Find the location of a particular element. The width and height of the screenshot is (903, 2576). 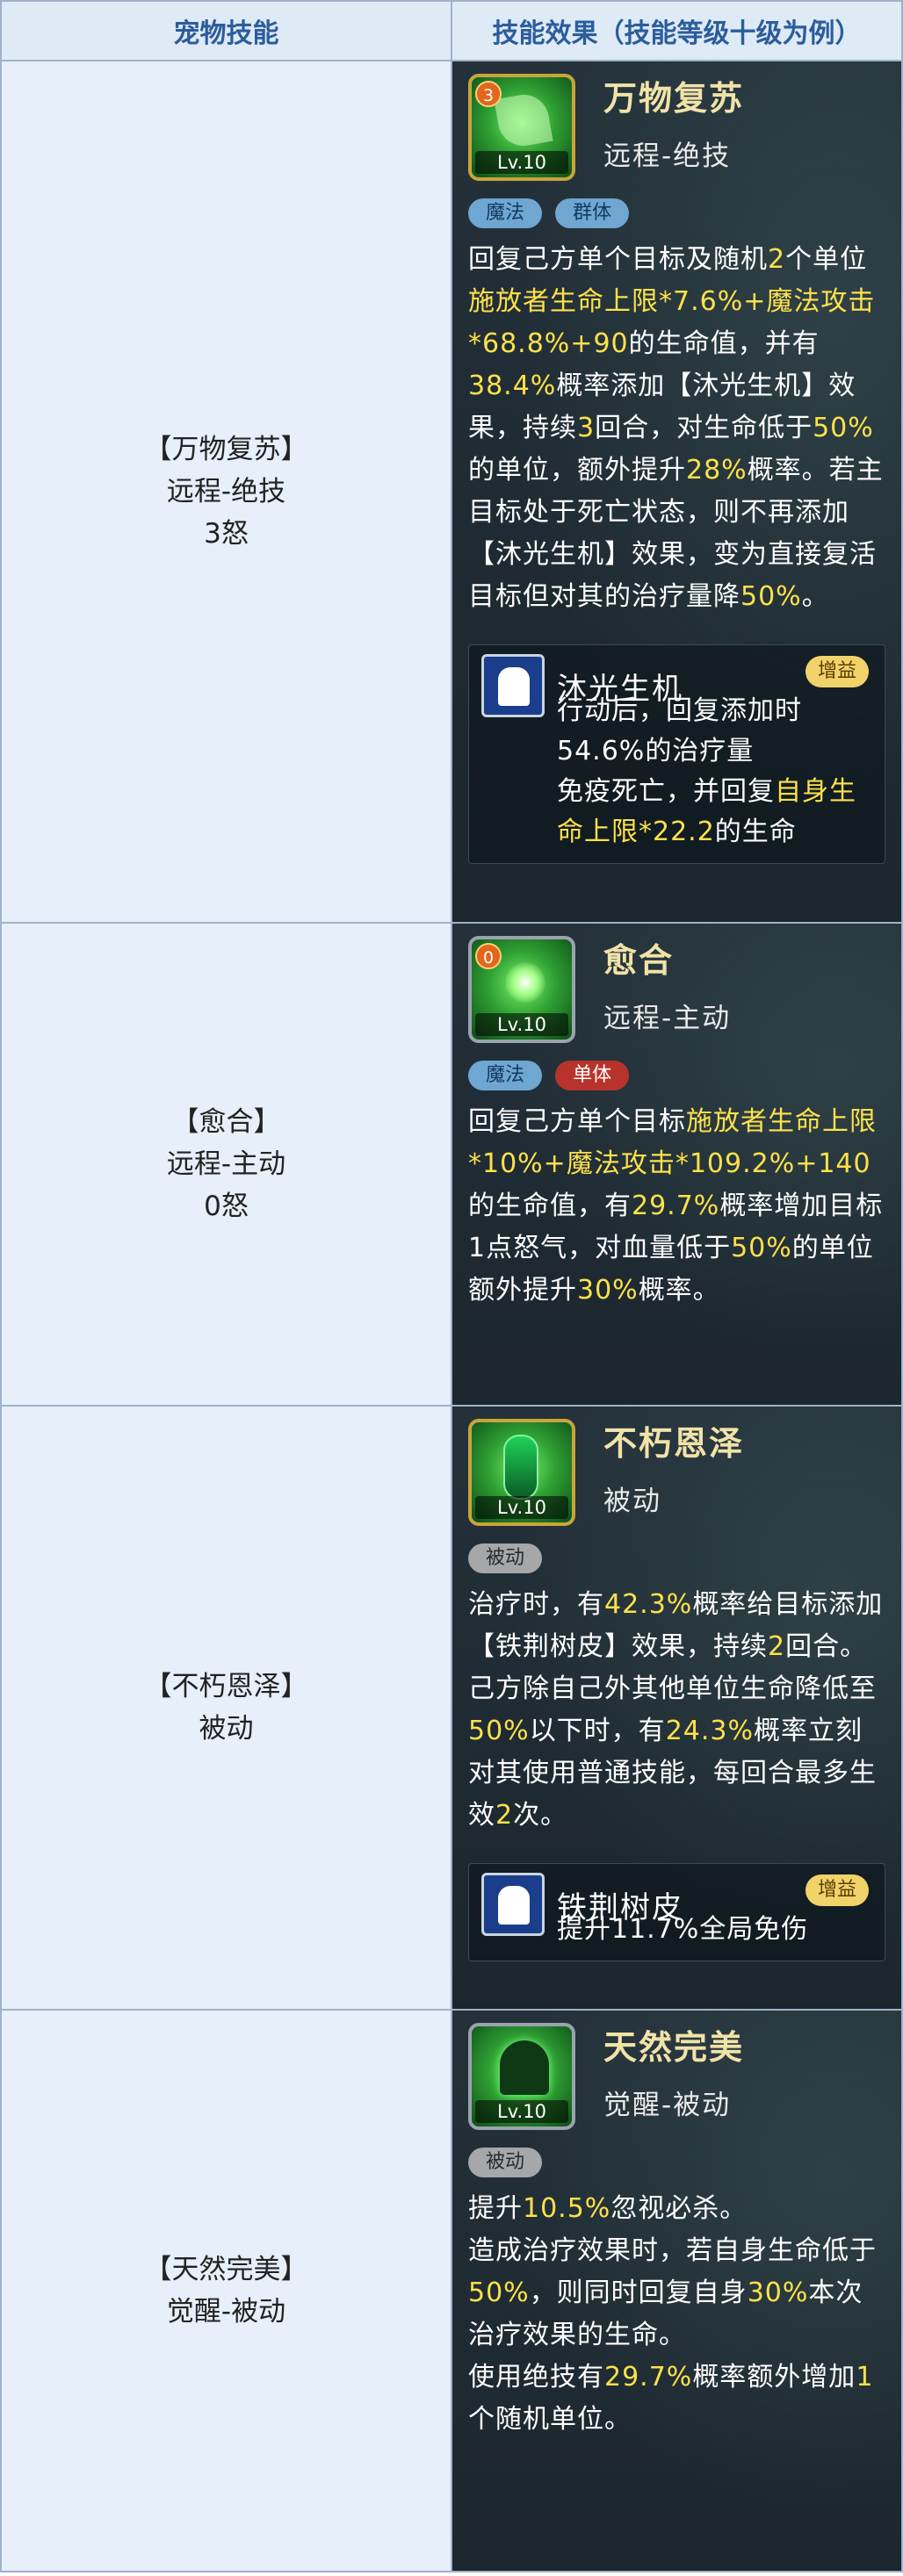

skill-subtitle: 觉醒-被动 is located at coordinates (667, 2105).